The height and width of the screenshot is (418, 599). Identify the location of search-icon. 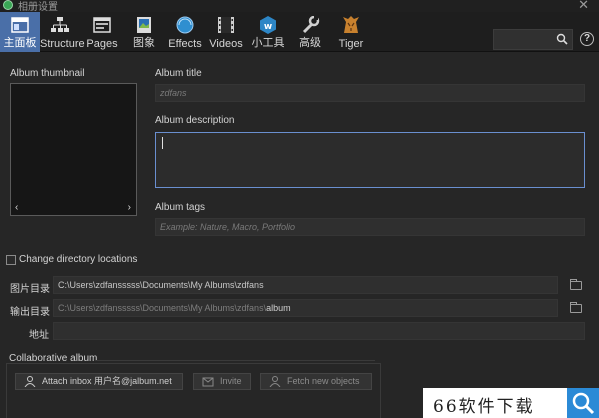
(562, 39).